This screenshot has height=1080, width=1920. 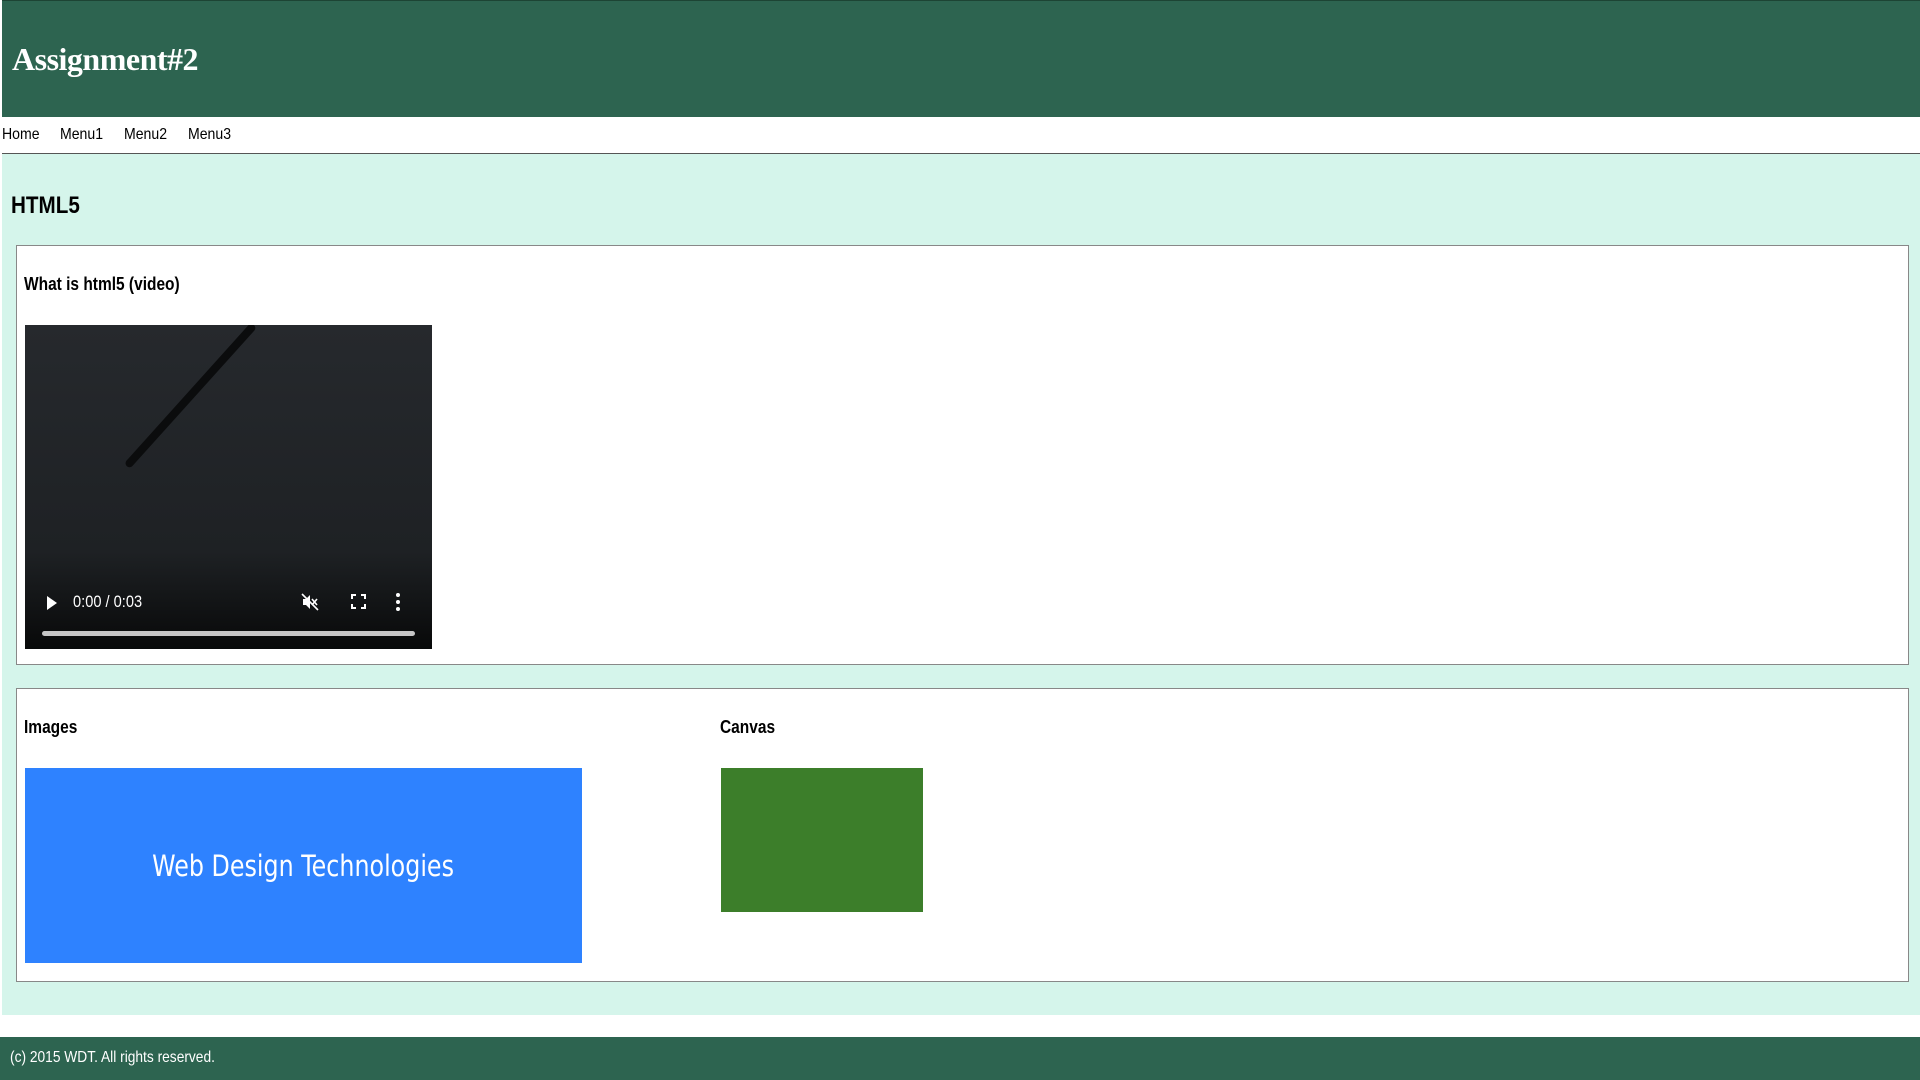 I want to click on nav-item-menu2: Menu2, so click(x=145, y=135).